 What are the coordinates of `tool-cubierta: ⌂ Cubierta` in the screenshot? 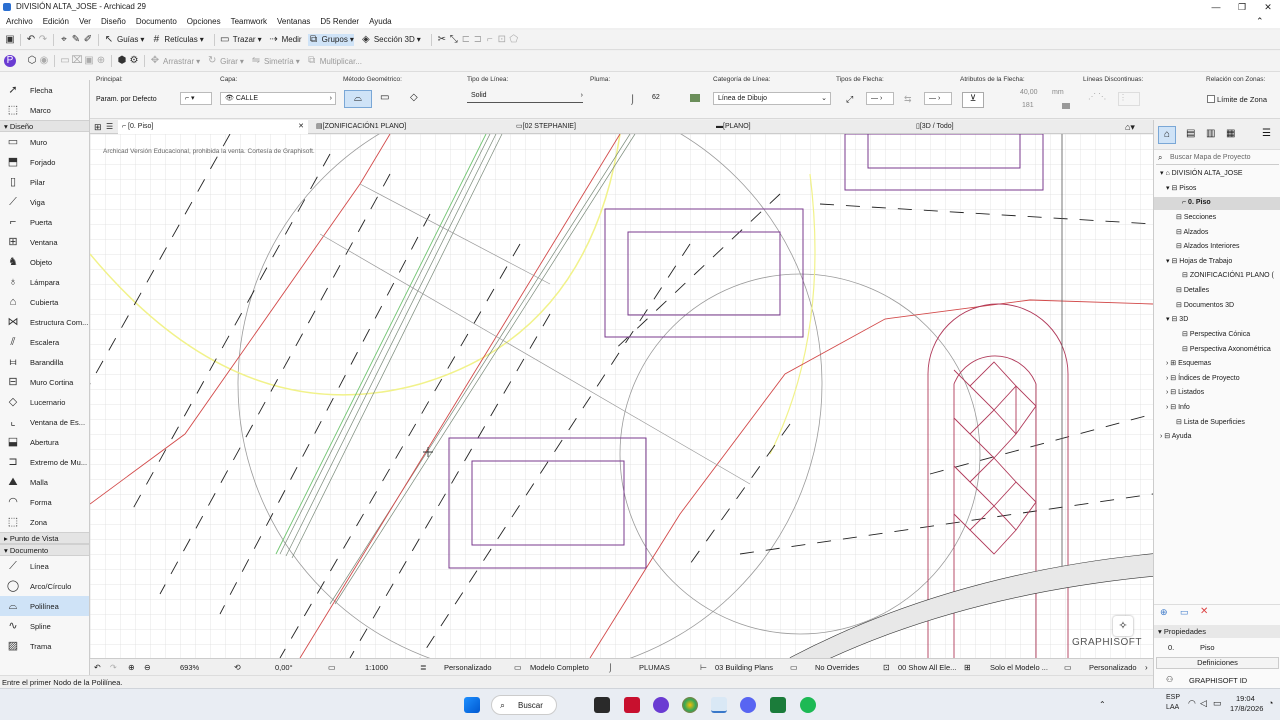 It's located at (44, 302).